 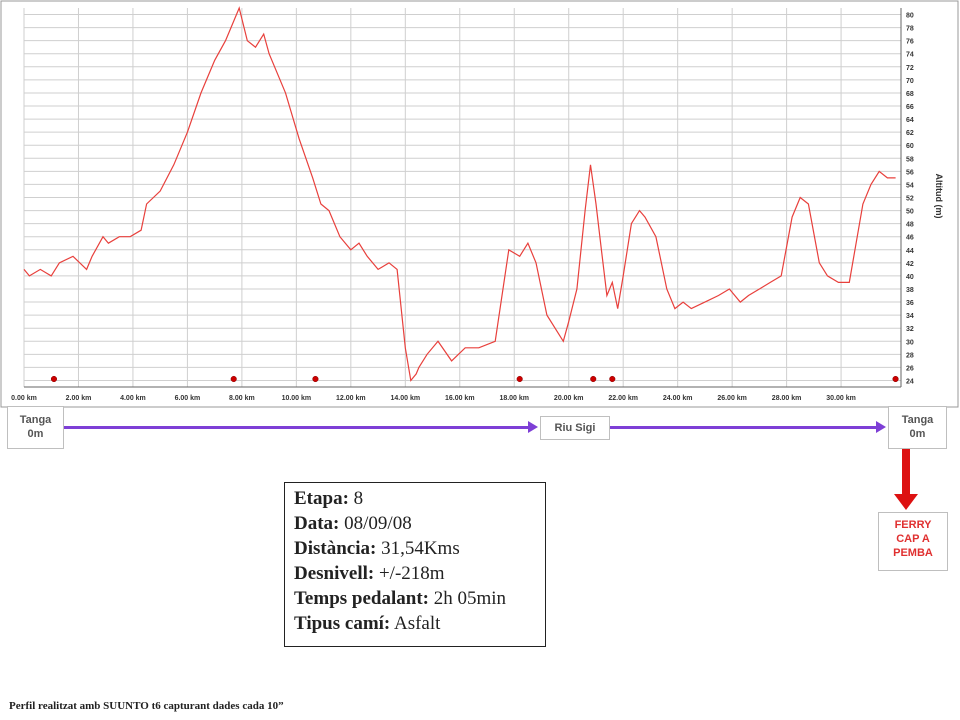 I want to click on y-axis-label: Altitud (m), so click(x=939, y=196).